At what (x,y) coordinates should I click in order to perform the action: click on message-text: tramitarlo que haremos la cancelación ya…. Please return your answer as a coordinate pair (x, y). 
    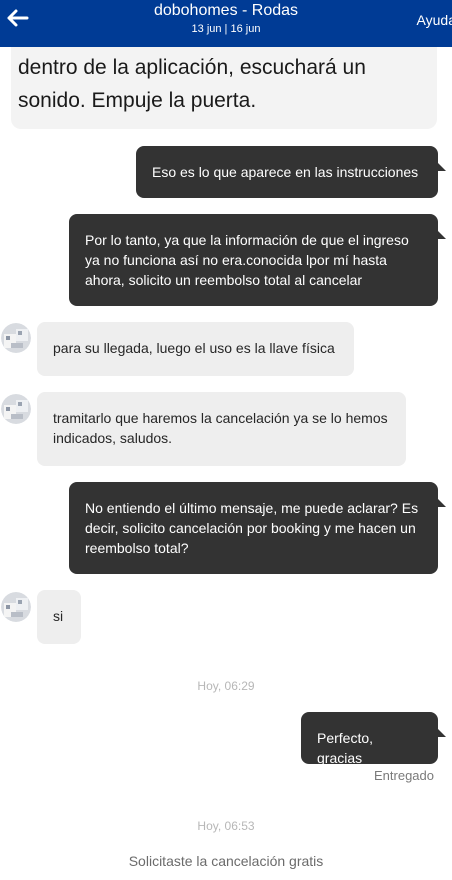
    Looking at the image, I should click on (220, 428).